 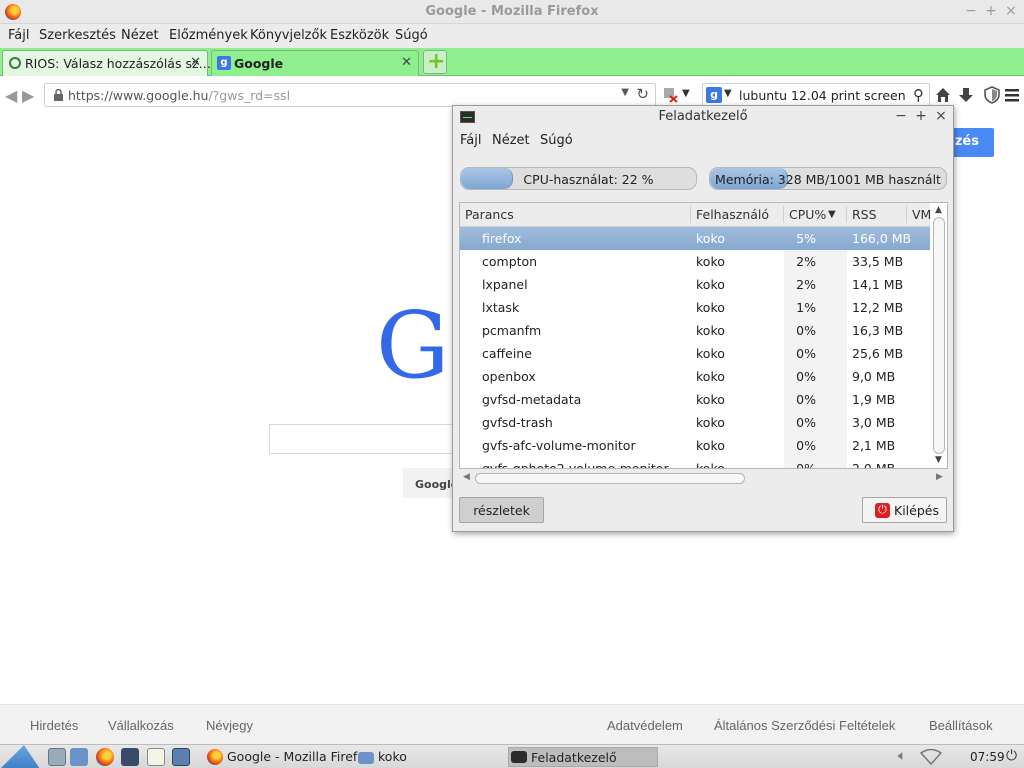 What do you see at coordinates (938, 460) in the screenshot?
I see `scroll-down-icon: ▼` at bounding box center [938, 460].